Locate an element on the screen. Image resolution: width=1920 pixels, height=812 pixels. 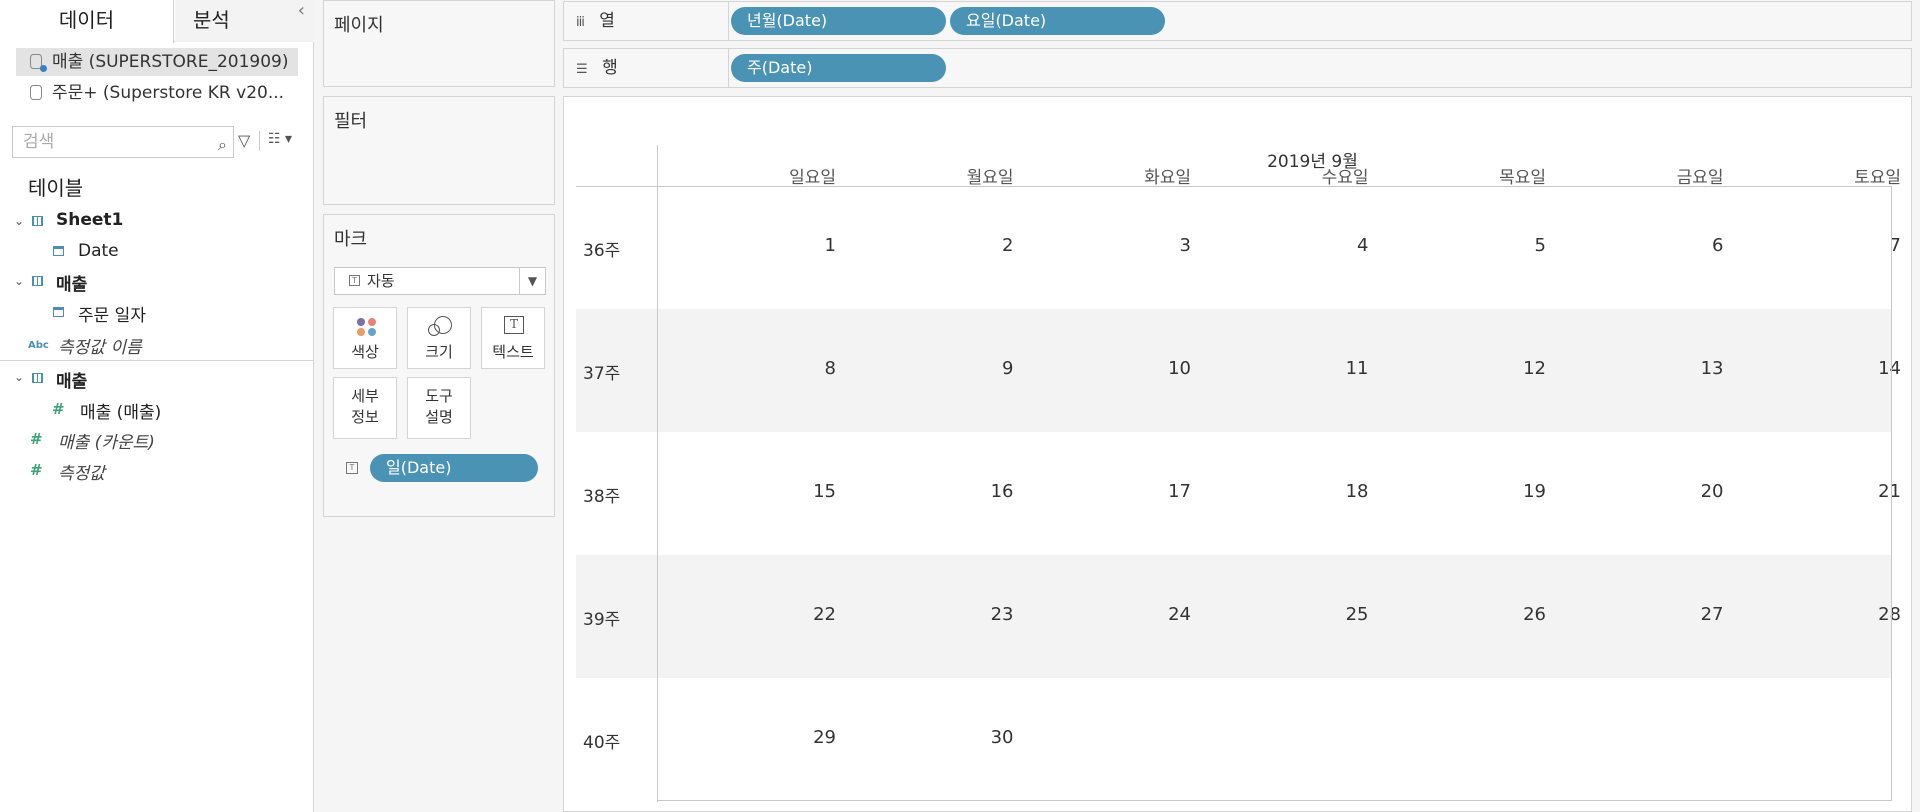
filters-card: 필터 is located at coordinates (439, 150).